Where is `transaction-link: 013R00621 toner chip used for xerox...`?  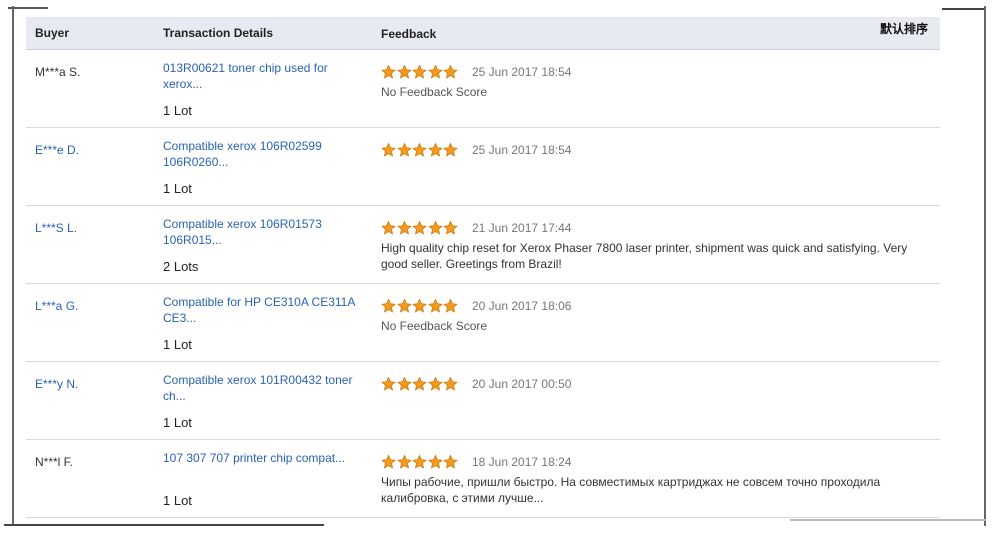 transaction-link: 013R00621 toner chip used for xerox... is located at coordinates (265, 76).